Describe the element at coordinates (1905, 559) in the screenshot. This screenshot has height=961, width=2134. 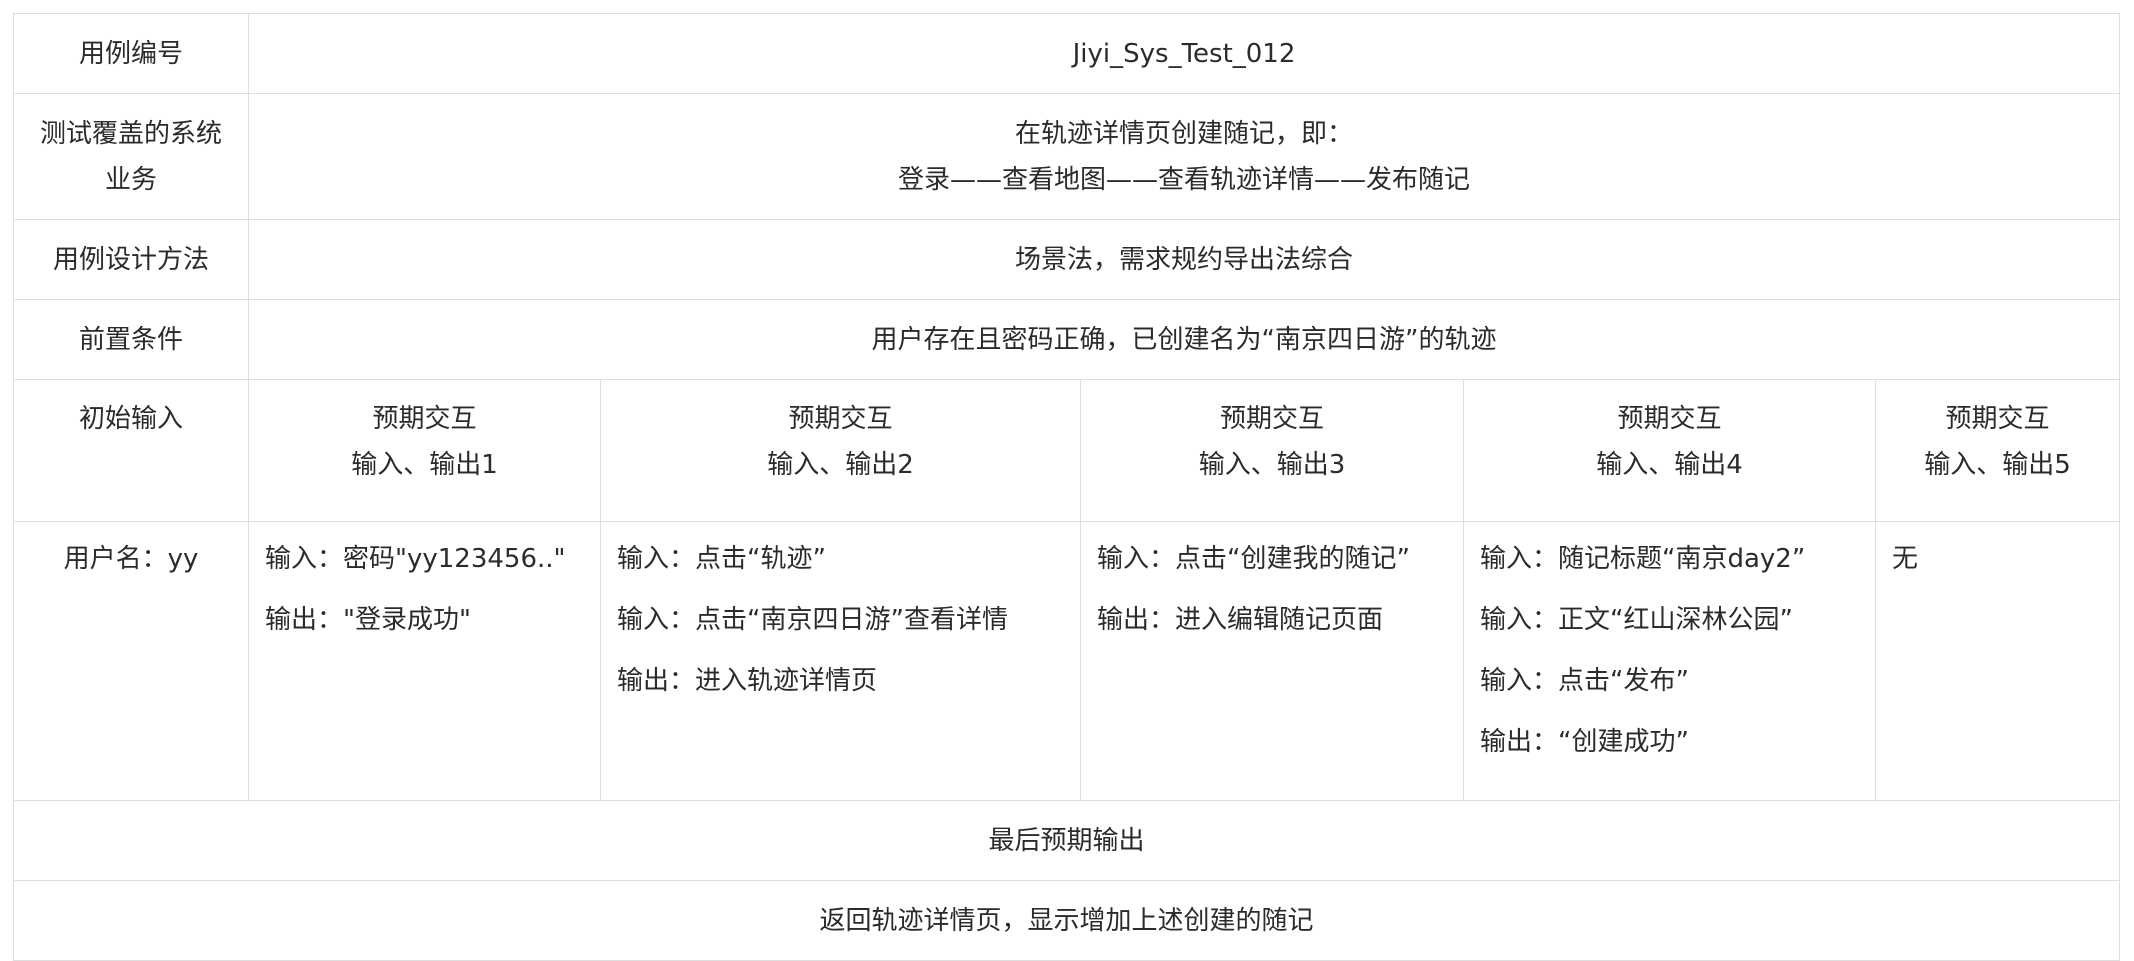
I see `step-line: 无` at that location.